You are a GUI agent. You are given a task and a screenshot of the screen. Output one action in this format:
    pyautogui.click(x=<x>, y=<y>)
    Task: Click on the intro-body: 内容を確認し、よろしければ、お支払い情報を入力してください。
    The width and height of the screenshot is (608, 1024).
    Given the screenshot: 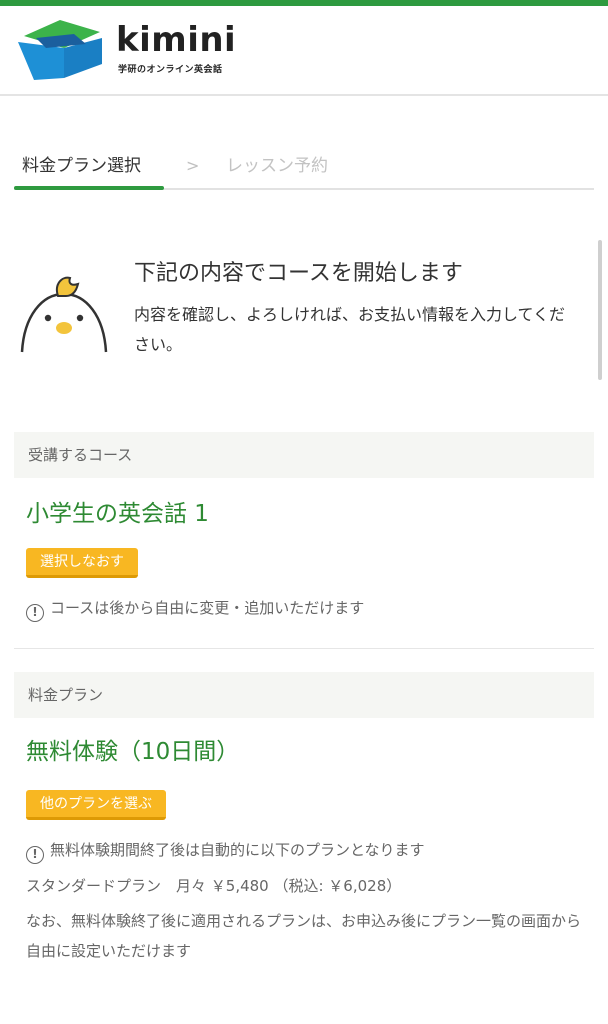 What is the action you would take?
    pyautogui.click(x=350, y=329)
    